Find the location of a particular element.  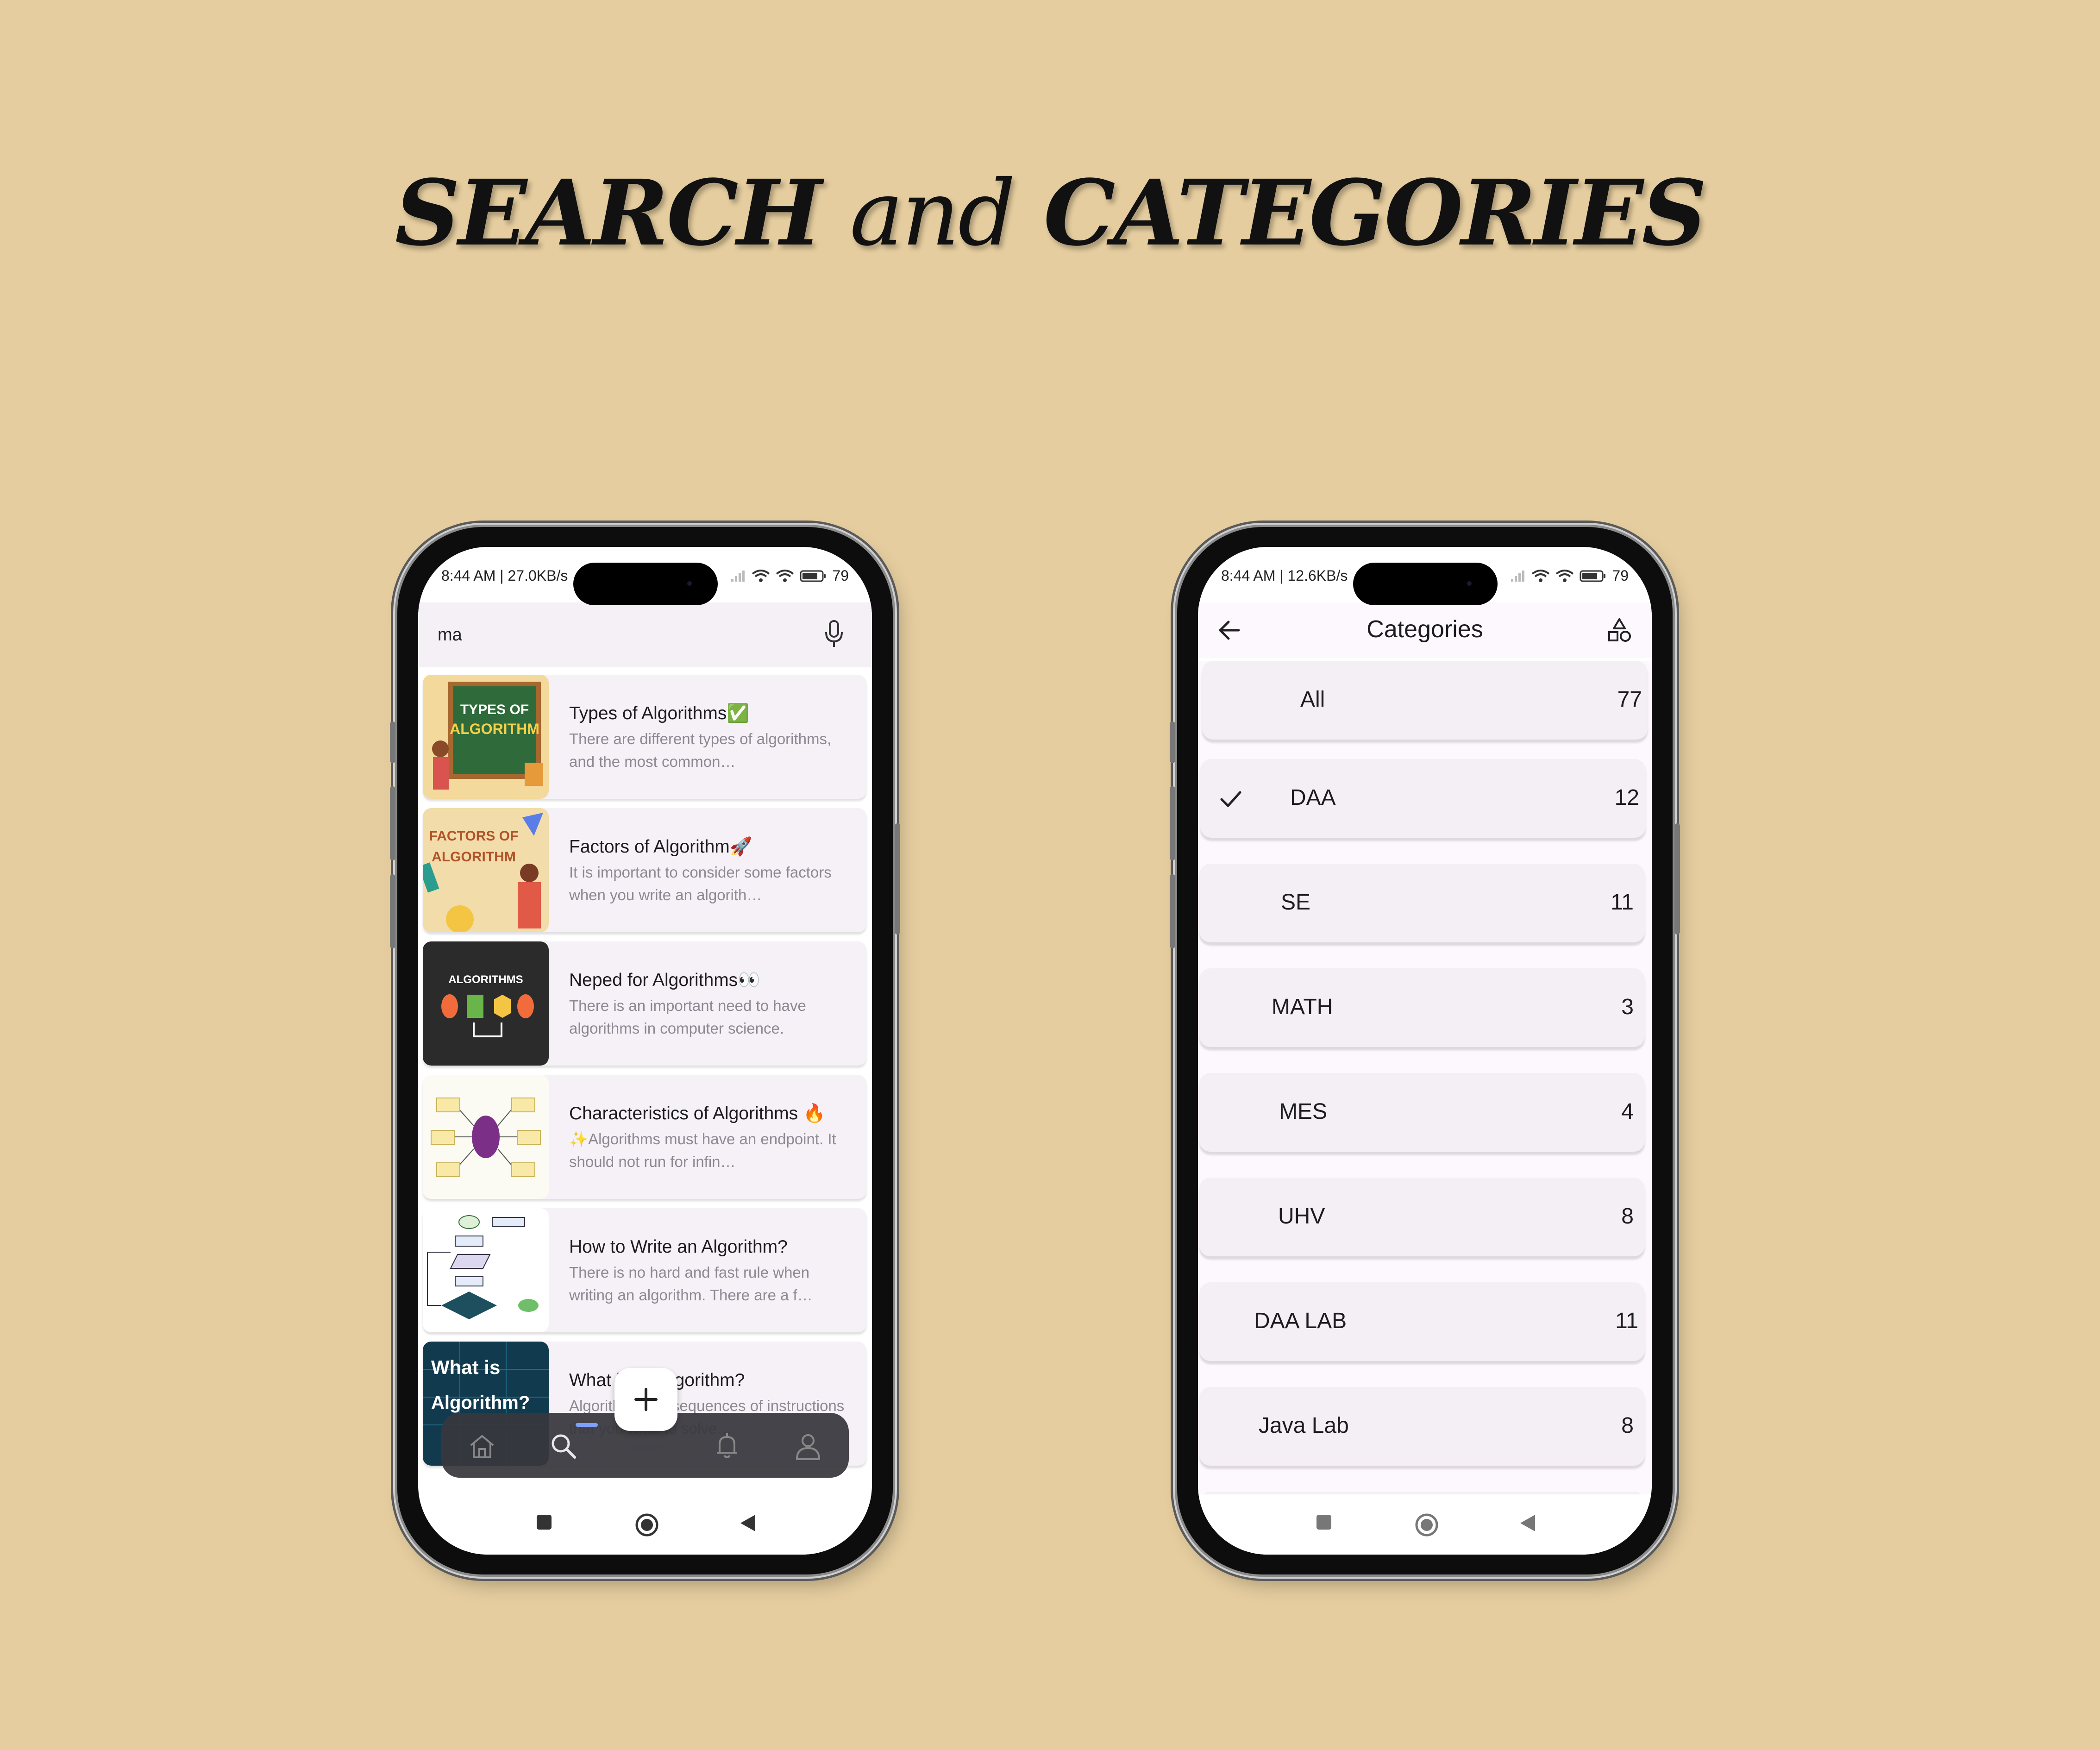

phone-volume-down is located at coordinates (392, 911).